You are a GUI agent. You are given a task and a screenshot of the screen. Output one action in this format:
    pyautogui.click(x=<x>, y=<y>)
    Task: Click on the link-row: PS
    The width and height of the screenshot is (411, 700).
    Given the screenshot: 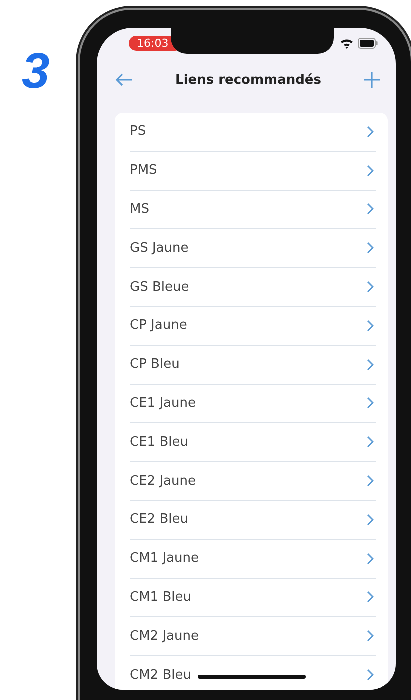 What is the action you would take?
    pyautogui.click(x=253, y=132)
    